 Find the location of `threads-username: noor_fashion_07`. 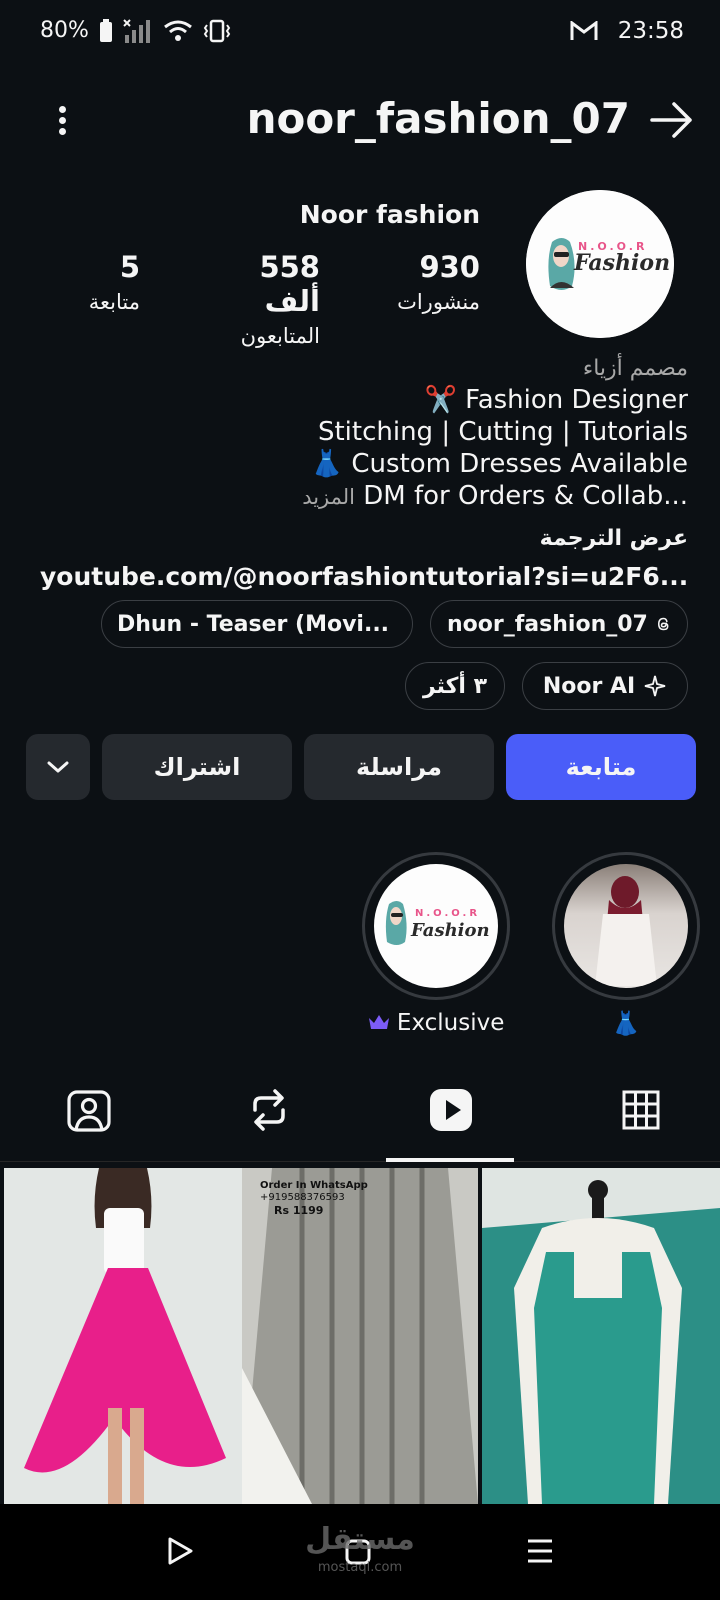

threads-username: noor_fashion_07 is located at coordinates (547, 624).